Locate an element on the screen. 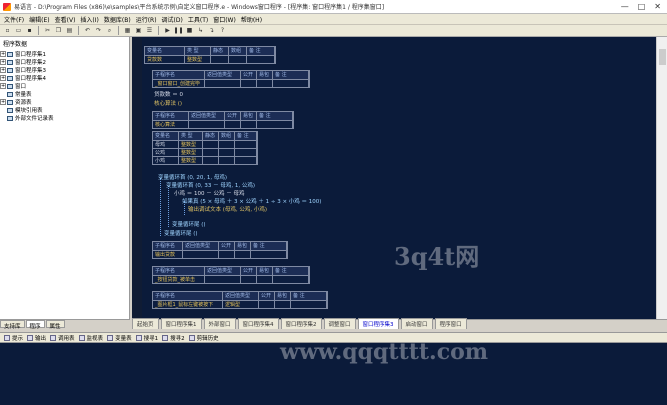  code-line: 输出调试文本 (母鸡, 公鸡, 小鸡) is located at coordinates (227, 210).